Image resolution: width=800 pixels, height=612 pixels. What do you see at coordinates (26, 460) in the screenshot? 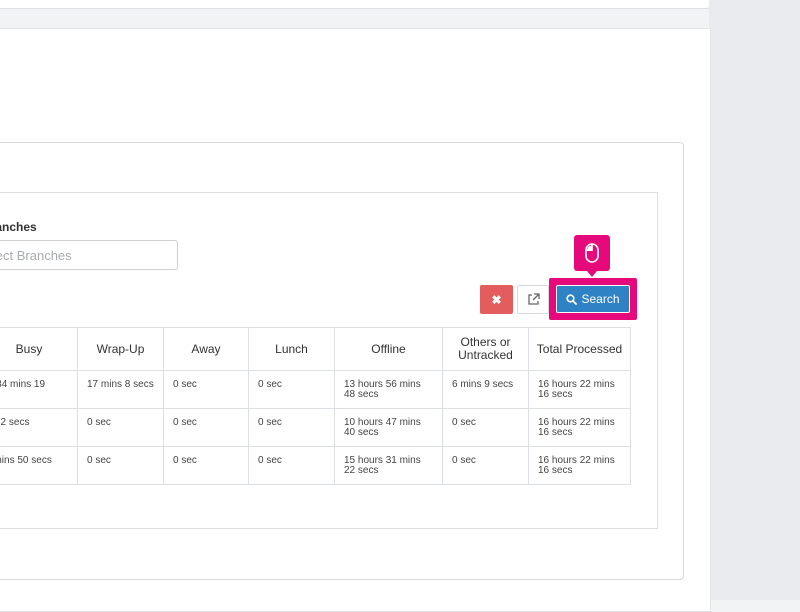
I see `busy-value: 1 hour 4 mins 50 secs` at bounding box center [26, 460].